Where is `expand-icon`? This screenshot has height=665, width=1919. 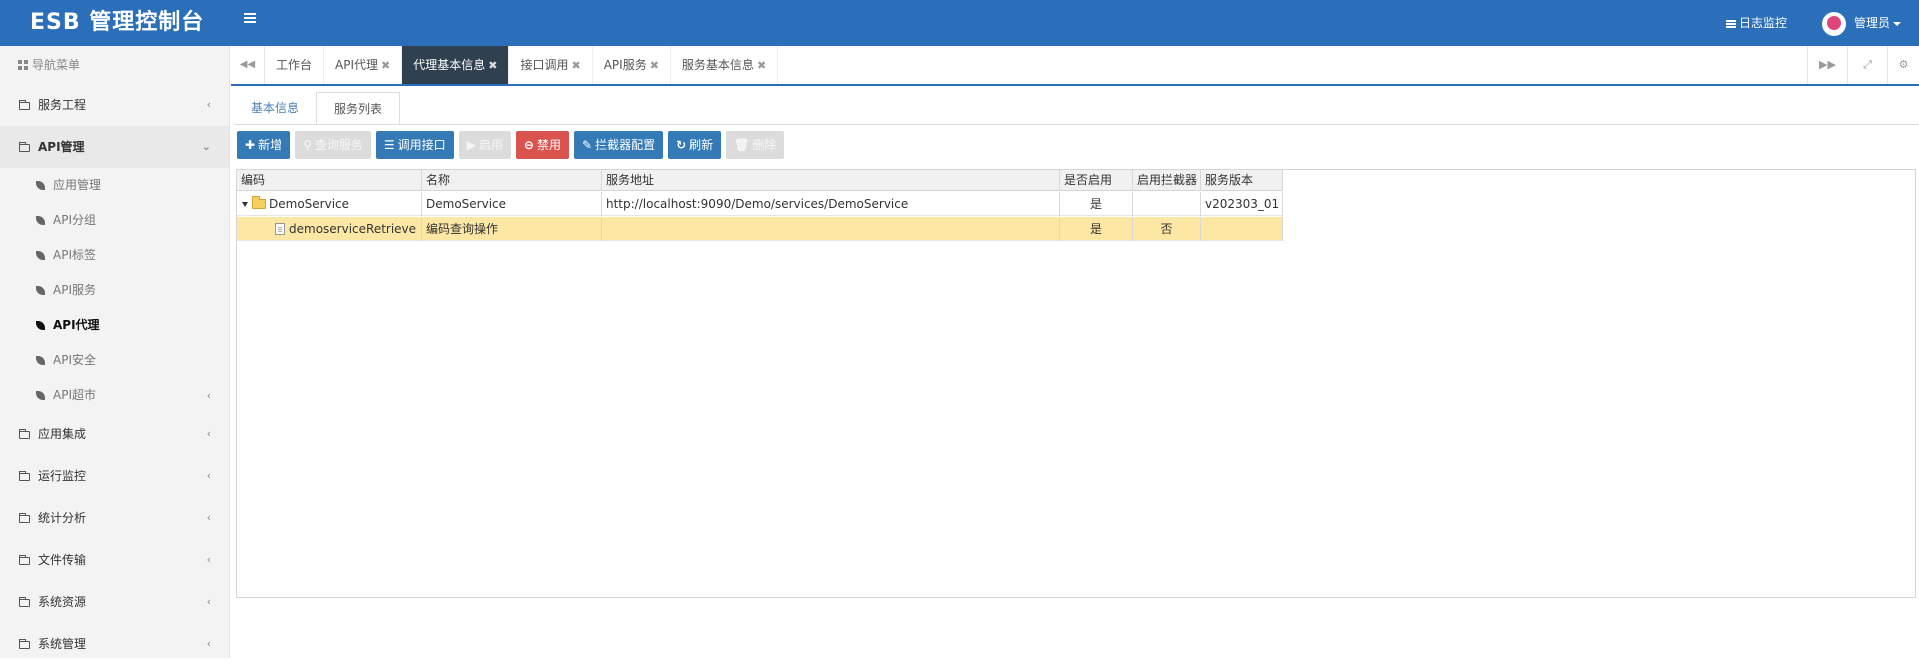
expand-icon is located at coordinates (245, 204).